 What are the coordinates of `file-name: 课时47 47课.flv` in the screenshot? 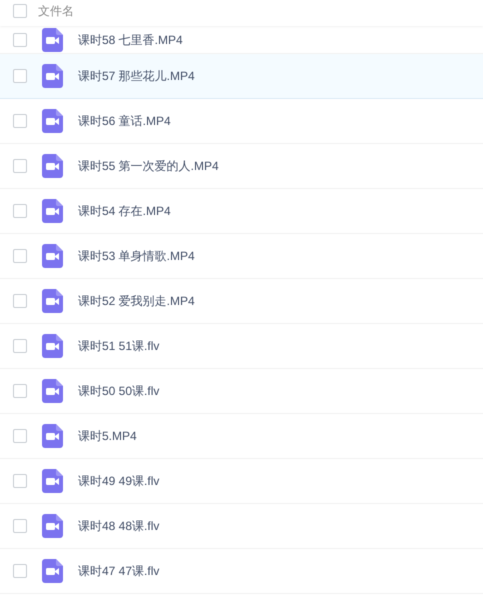 It's located at (119, 571).